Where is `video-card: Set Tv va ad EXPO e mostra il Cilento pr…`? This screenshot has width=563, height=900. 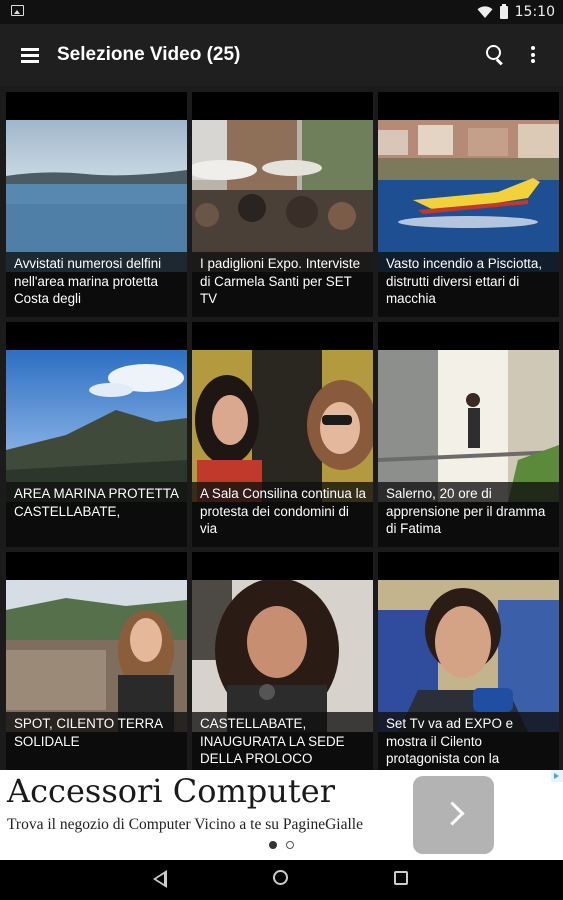 video-card: Set Tv va ad EXPO e mostra il Cilento pr… is located at coordinates (468, 664).